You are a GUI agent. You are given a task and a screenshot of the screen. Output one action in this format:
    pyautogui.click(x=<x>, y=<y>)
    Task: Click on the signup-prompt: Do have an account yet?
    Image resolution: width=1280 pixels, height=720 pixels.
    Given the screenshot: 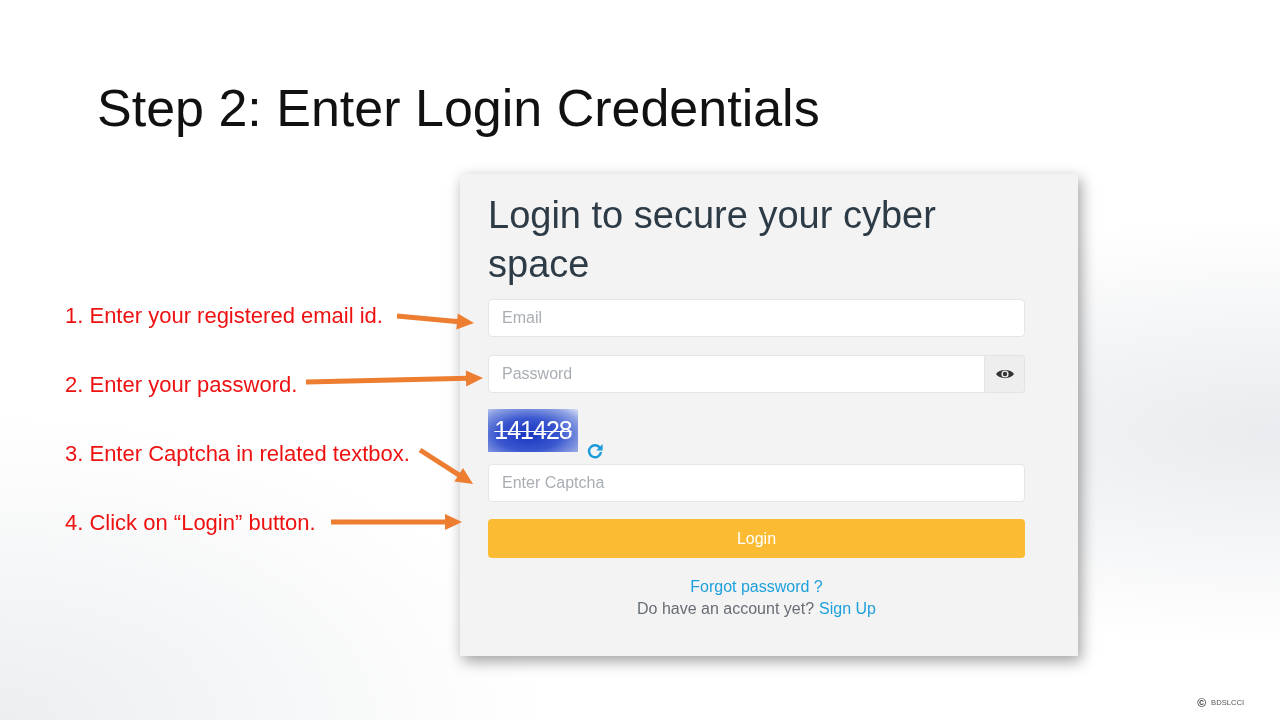 What is the action you would take?
    pyautogui.click(x=726, y=609)
    